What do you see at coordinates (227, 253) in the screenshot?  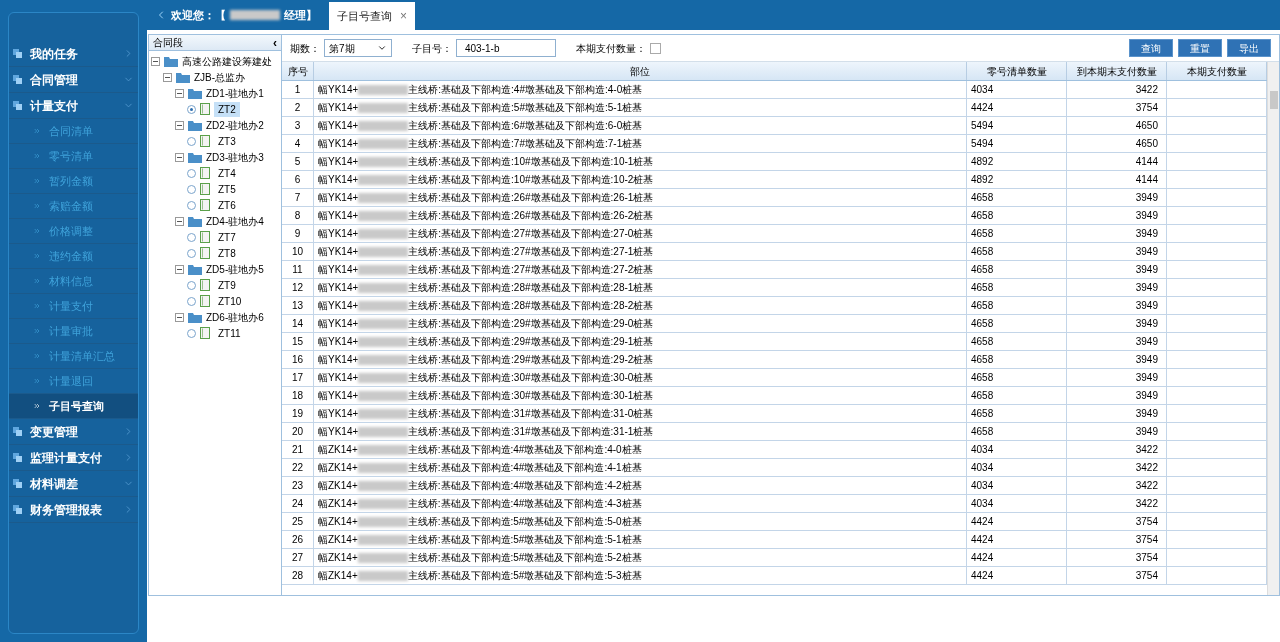 I see `tree-item: ZT8` at bounding box center [227, 253].